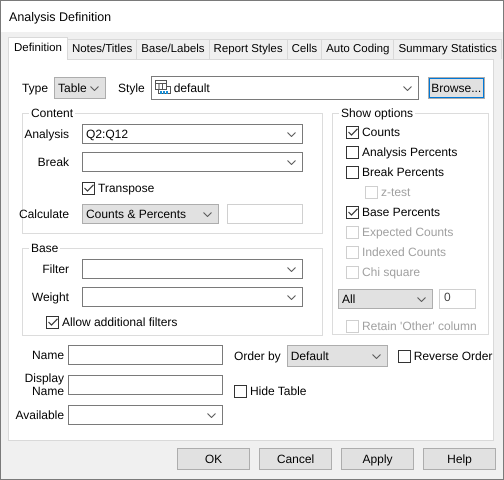  What do you see at coordinates (295, 459) in the screenshot?
I see `dialog-button: Cancel` at bounding box center [295, 459].